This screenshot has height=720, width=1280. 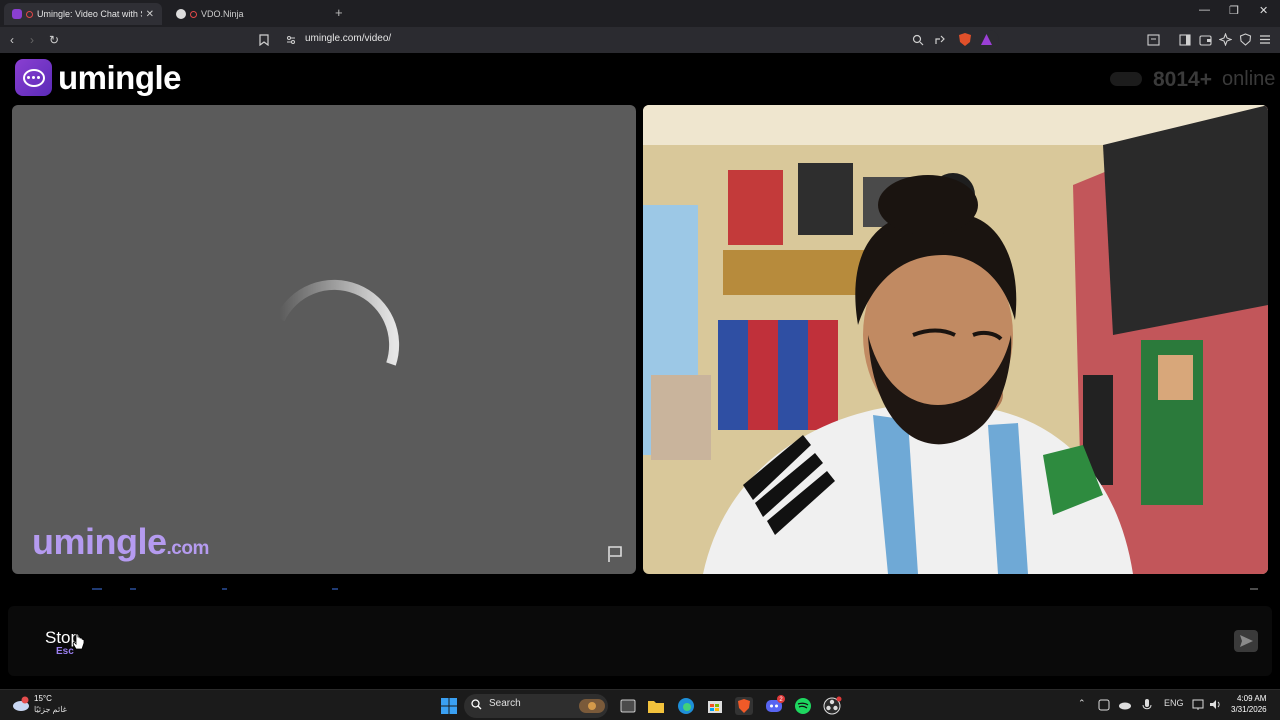 I want to click on site-settings-icon, so click(x=291, y=40).